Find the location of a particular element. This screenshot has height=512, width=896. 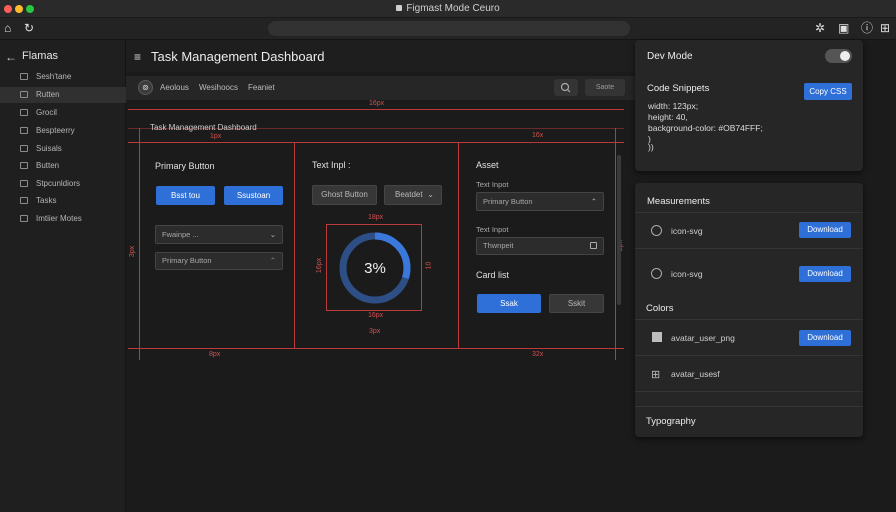

tab-wesihoocs: Wesihoocs is located at coordinates (218, 87).